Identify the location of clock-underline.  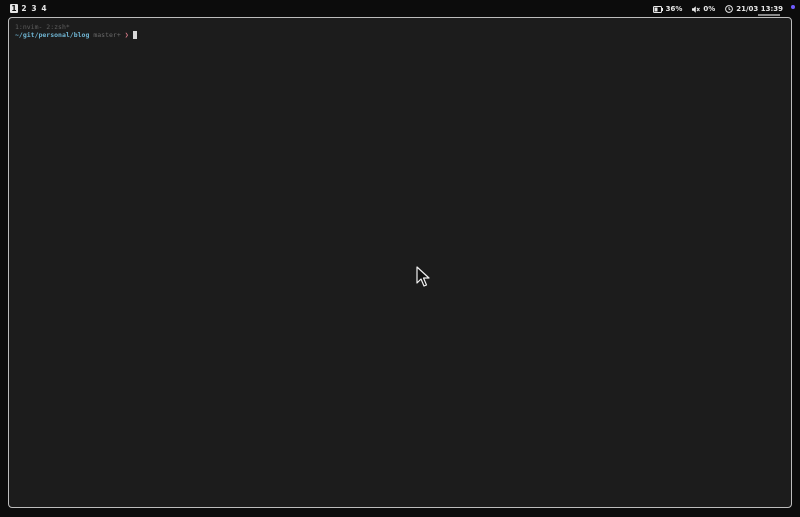
(769, 15).